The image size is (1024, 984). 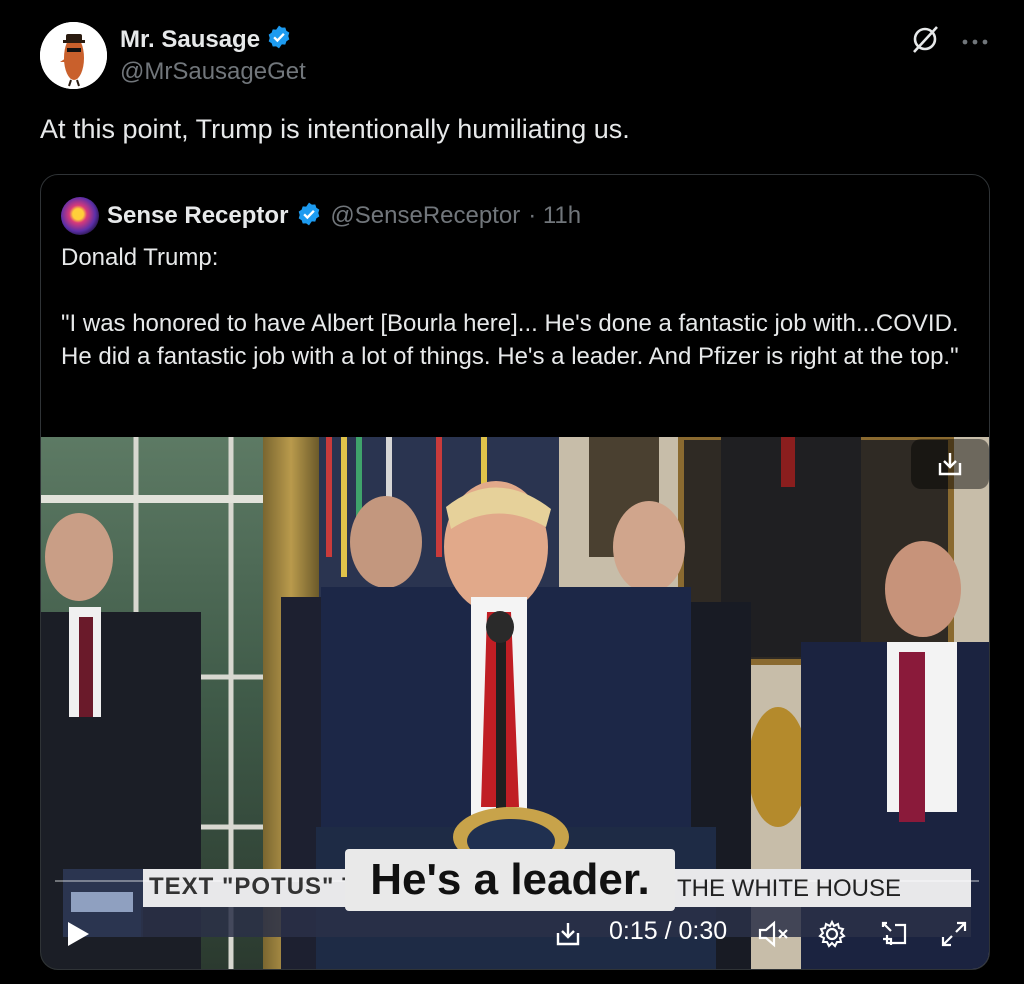 I want to click on video-time-total: 0:30, so click(x=703, y=931).